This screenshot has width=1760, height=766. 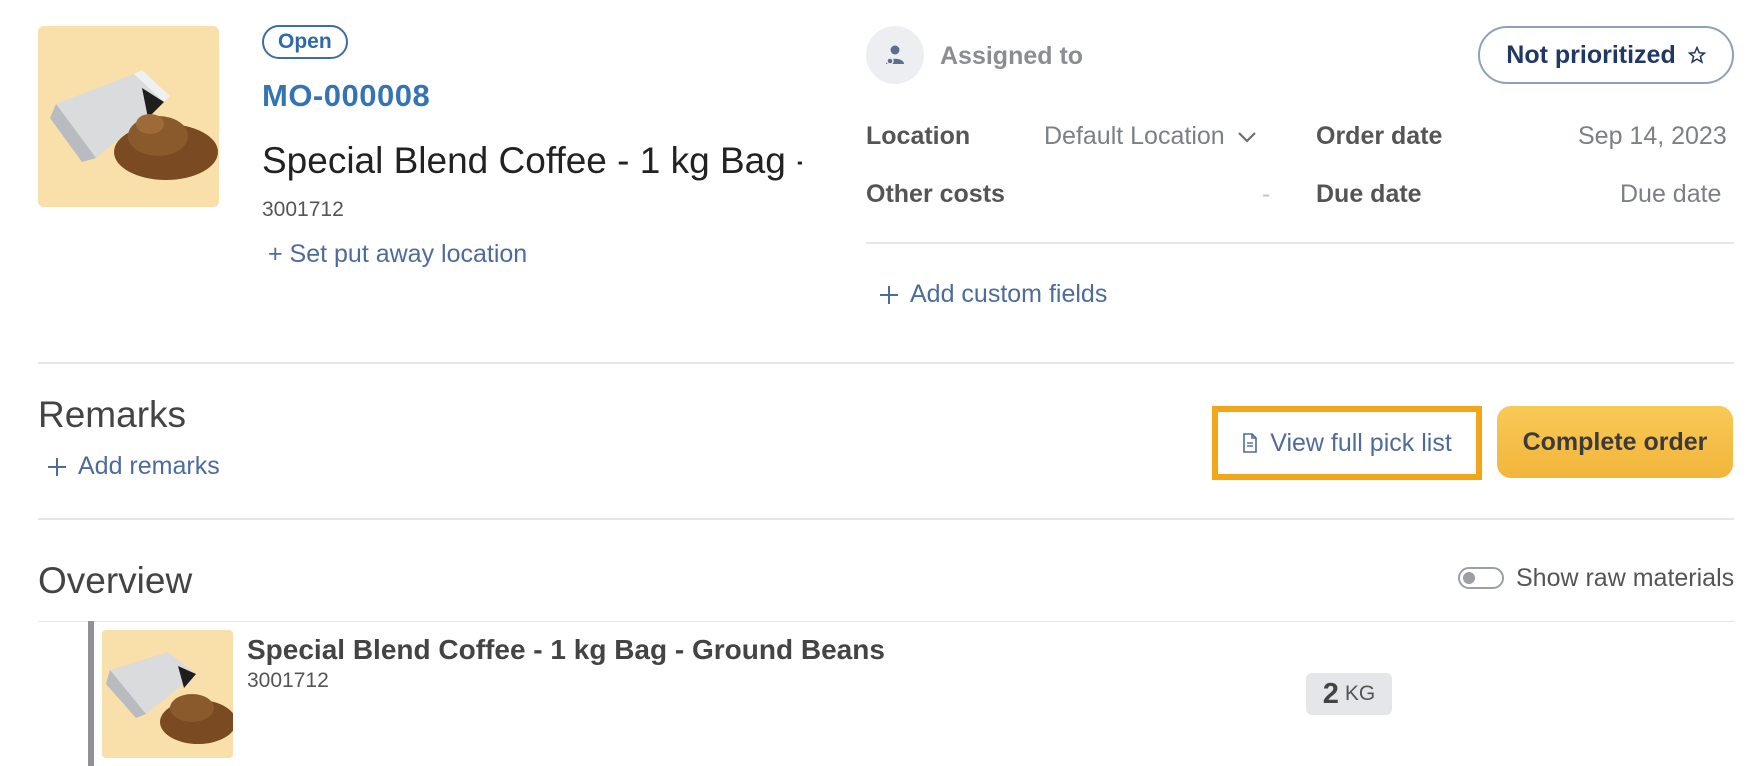 What do you see at coordinates (1250, 443) in the screenshot?
I see `document-icon` at bounding box center [1250, 443].